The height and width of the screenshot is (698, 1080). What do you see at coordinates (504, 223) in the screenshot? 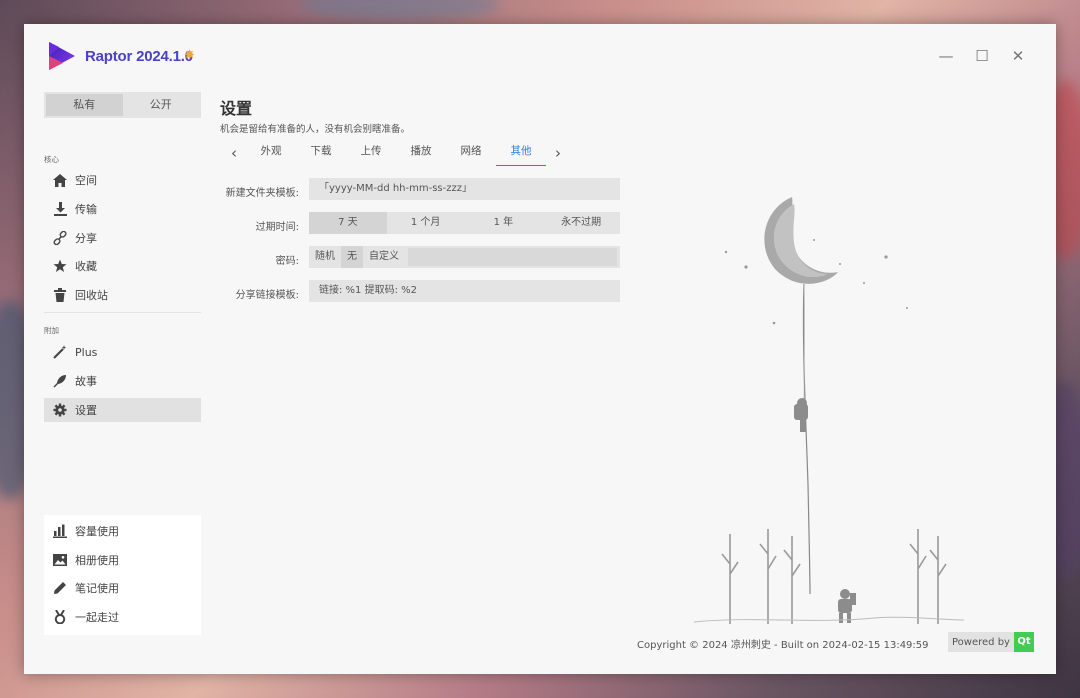
I see `expire-option-1y: 1 年` at bounding box center [504, 223].